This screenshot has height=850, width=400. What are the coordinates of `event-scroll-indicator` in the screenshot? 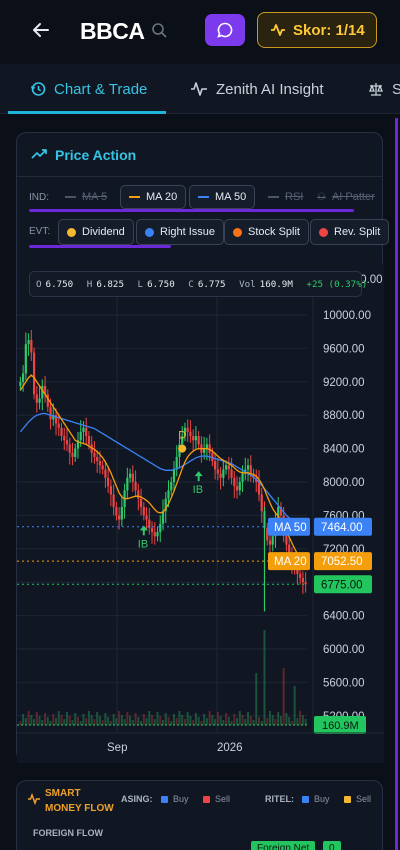 It's located at (100, 246).